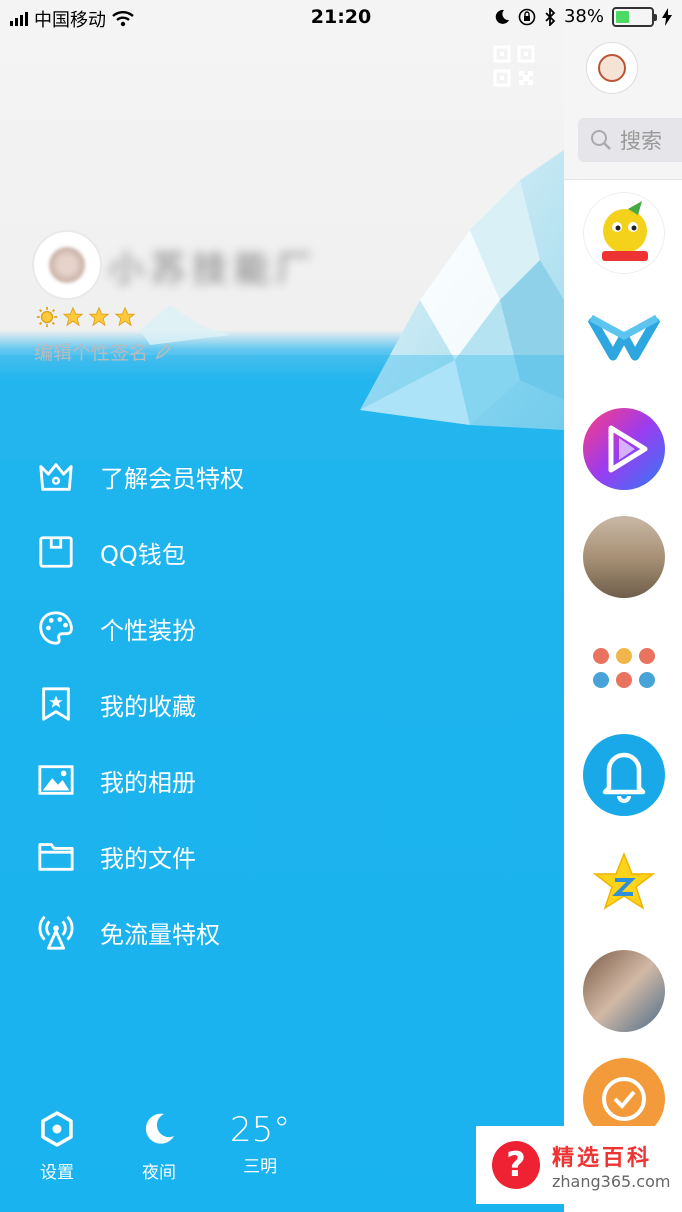 Image resolution: width=682 pixels, height=1212 pixels. I want to click on search-icon, so click(601, 140).